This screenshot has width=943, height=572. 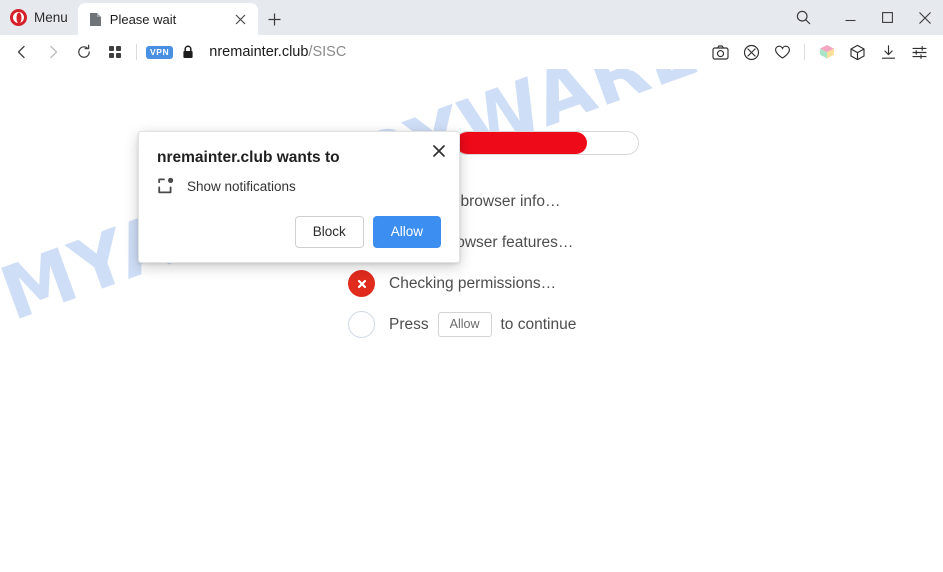 I want to click on menu-button-label: Menu, so click(x=51, y=17).